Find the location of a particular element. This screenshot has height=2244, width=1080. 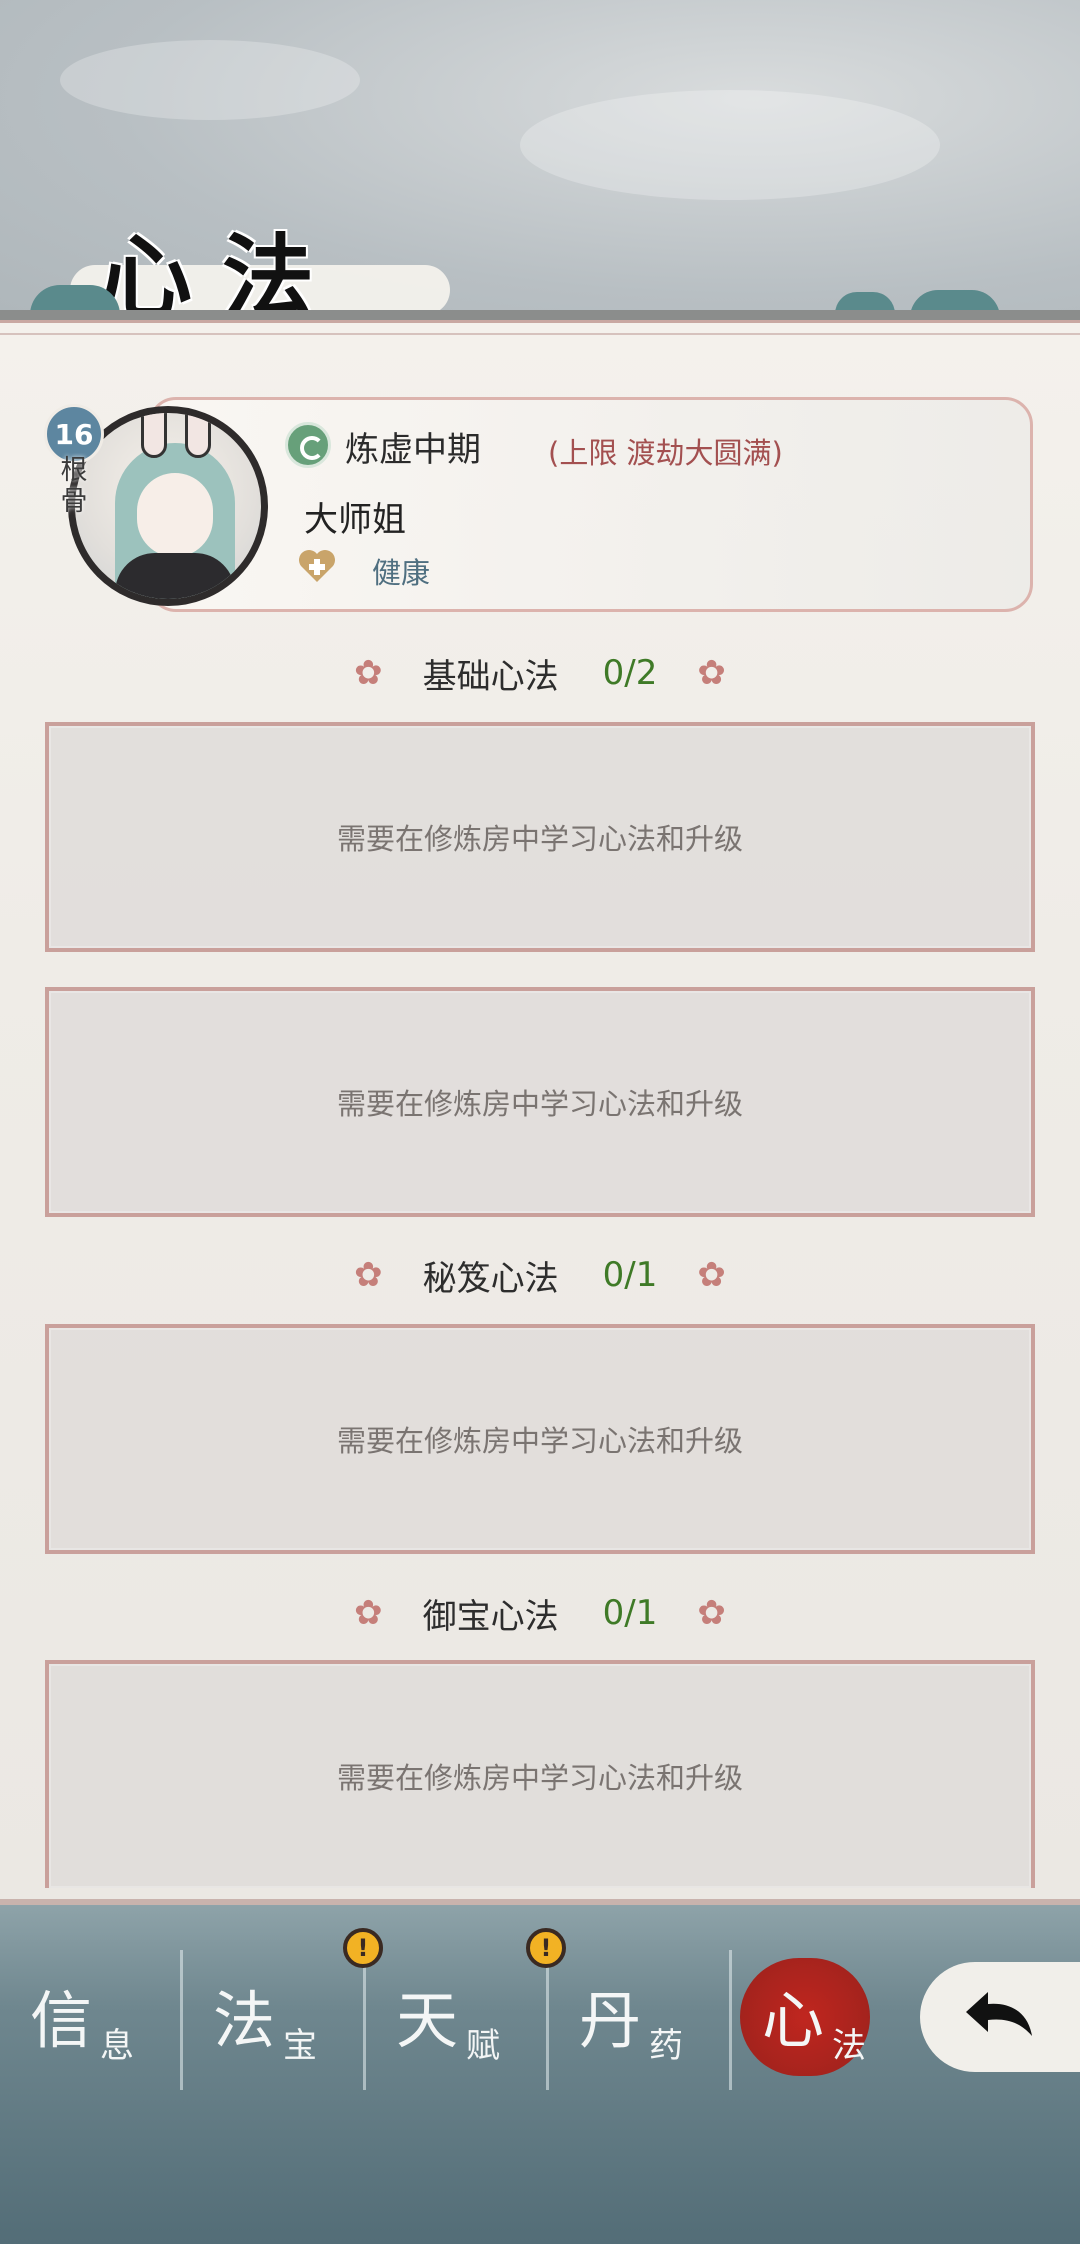

tab-label-main: 法 is located at coordinates (244, 2020).